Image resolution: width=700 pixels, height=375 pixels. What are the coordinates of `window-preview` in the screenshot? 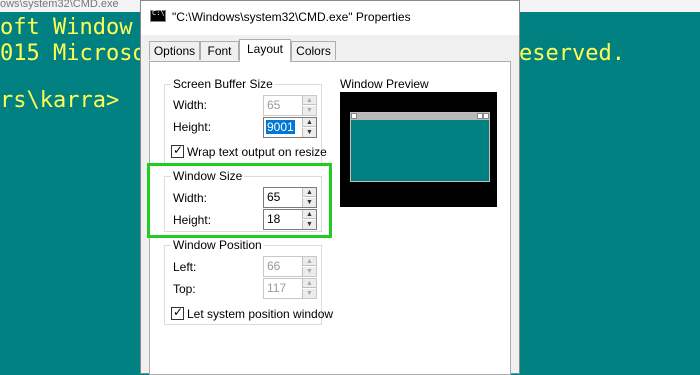 It's located at (418, 149).